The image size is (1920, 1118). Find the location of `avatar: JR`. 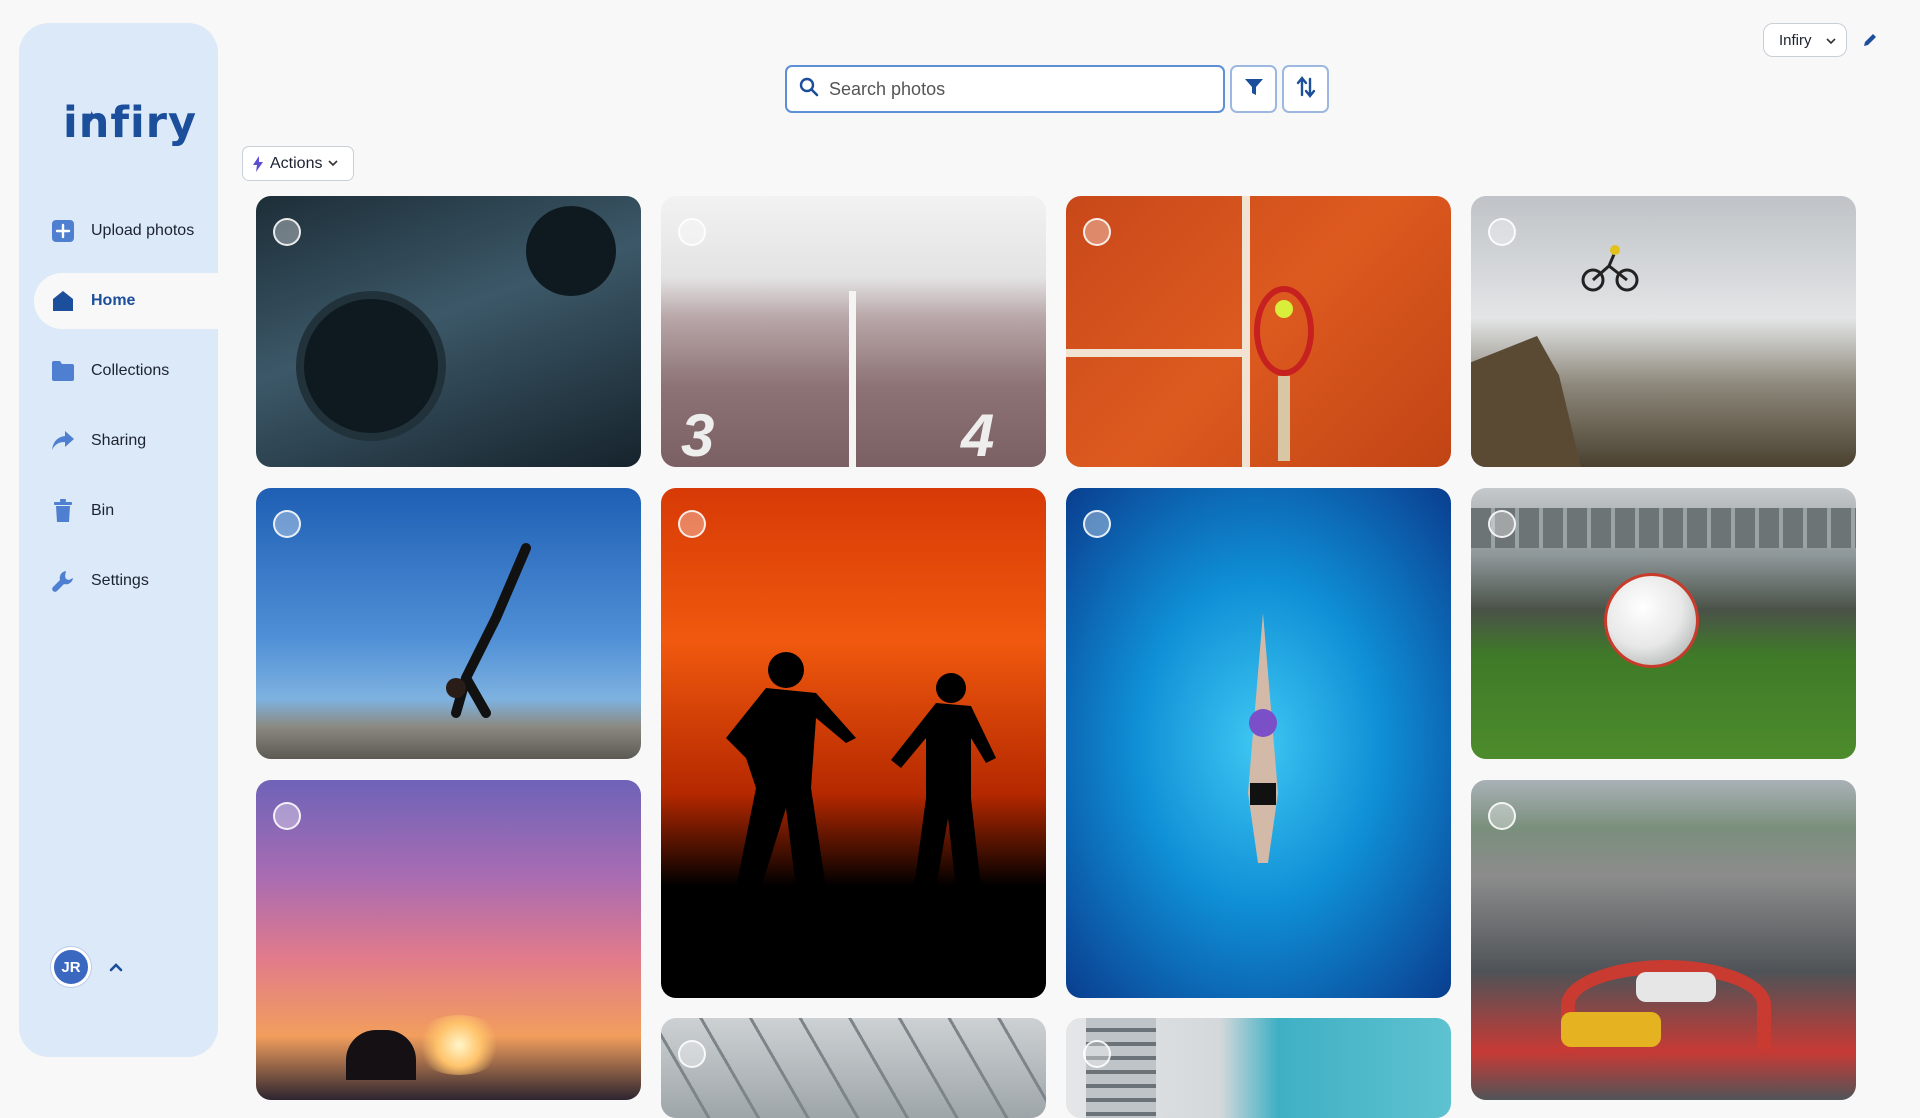

avatar: JR is located at coordinates (71, 967).